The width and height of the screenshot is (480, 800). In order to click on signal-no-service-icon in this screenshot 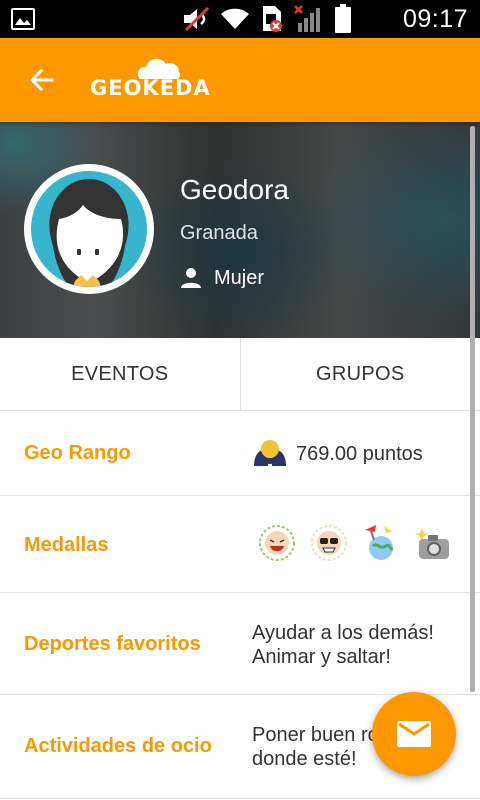, I will do `click(307, 18)`.